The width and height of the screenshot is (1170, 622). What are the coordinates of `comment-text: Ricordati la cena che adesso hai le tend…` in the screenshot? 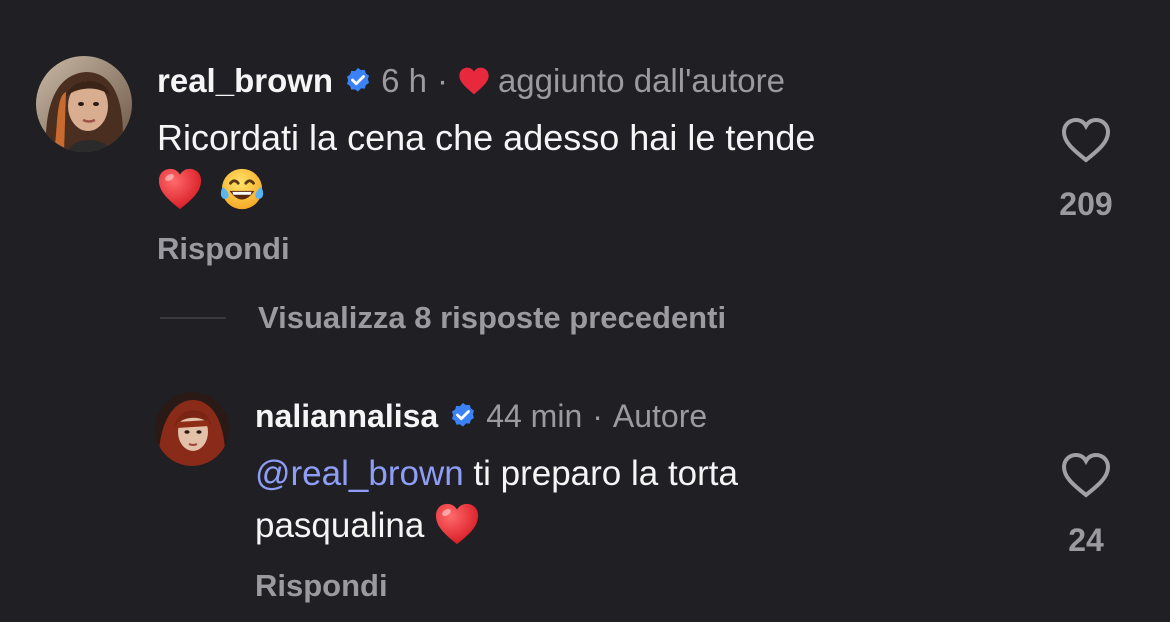 It's located at (587, 164).